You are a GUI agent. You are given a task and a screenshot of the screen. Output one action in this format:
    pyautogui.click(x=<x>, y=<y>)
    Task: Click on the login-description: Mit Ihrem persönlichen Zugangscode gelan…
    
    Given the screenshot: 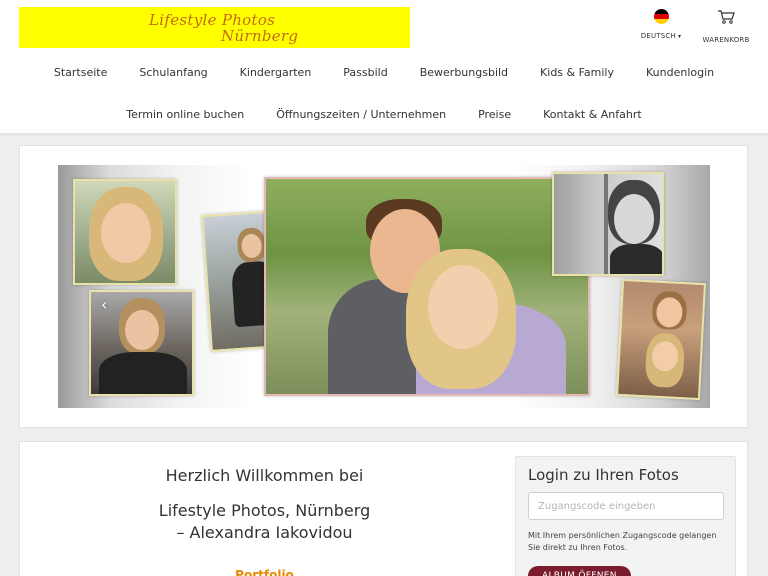 What is the action you would take?
    pyautogui.click(x=622, y=541)
    